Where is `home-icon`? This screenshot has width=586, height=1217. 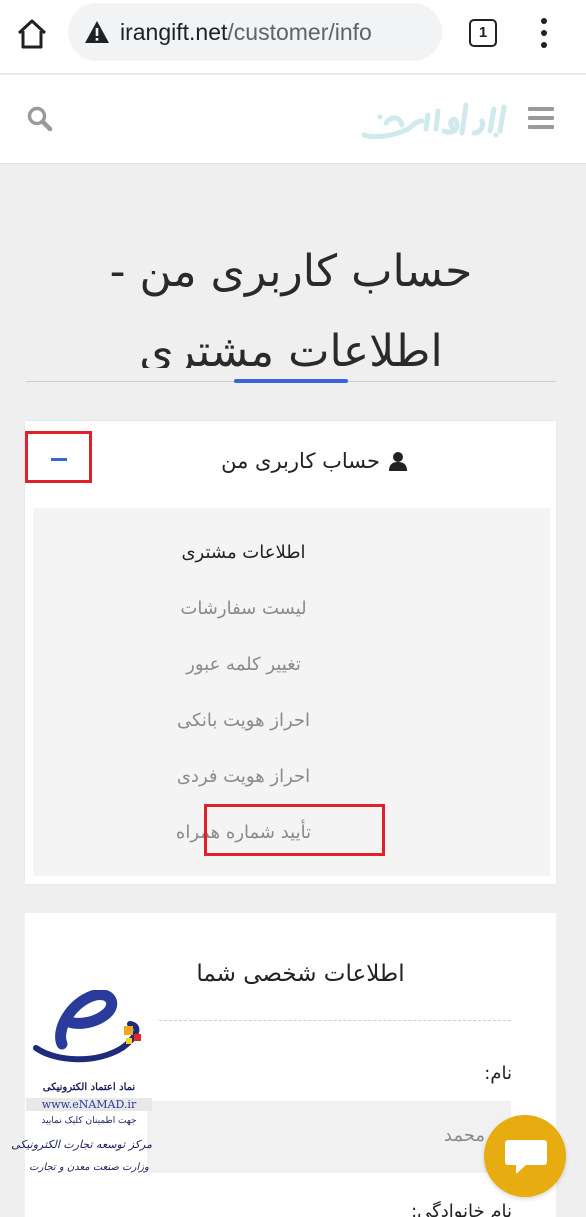
home-icon is located at coordinates (32, 34).